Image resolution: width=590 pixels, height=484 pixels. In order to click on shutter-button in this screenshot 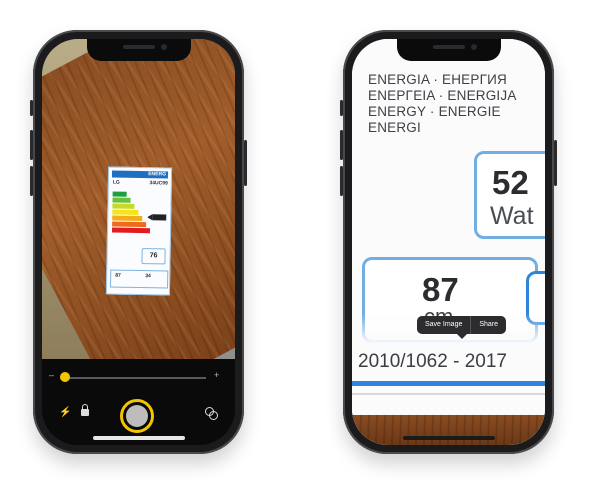, I will do `click(137, 416)`.